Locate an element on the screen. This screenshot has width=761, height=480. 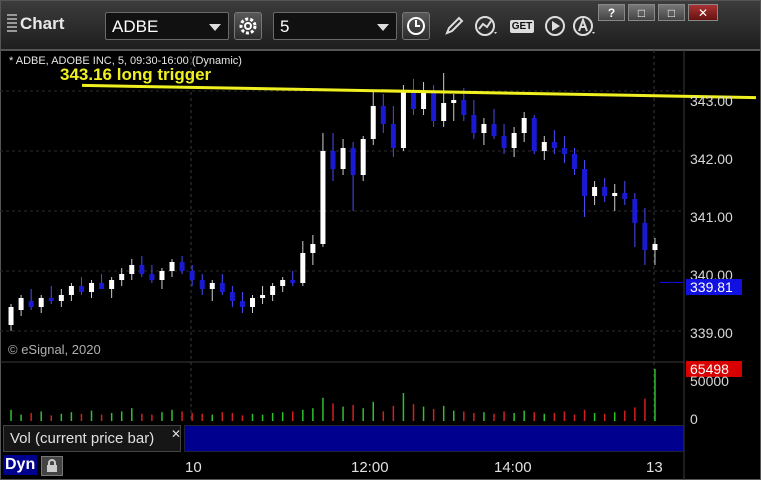
maximize-icon: □ is located at coordinates (671, 12).